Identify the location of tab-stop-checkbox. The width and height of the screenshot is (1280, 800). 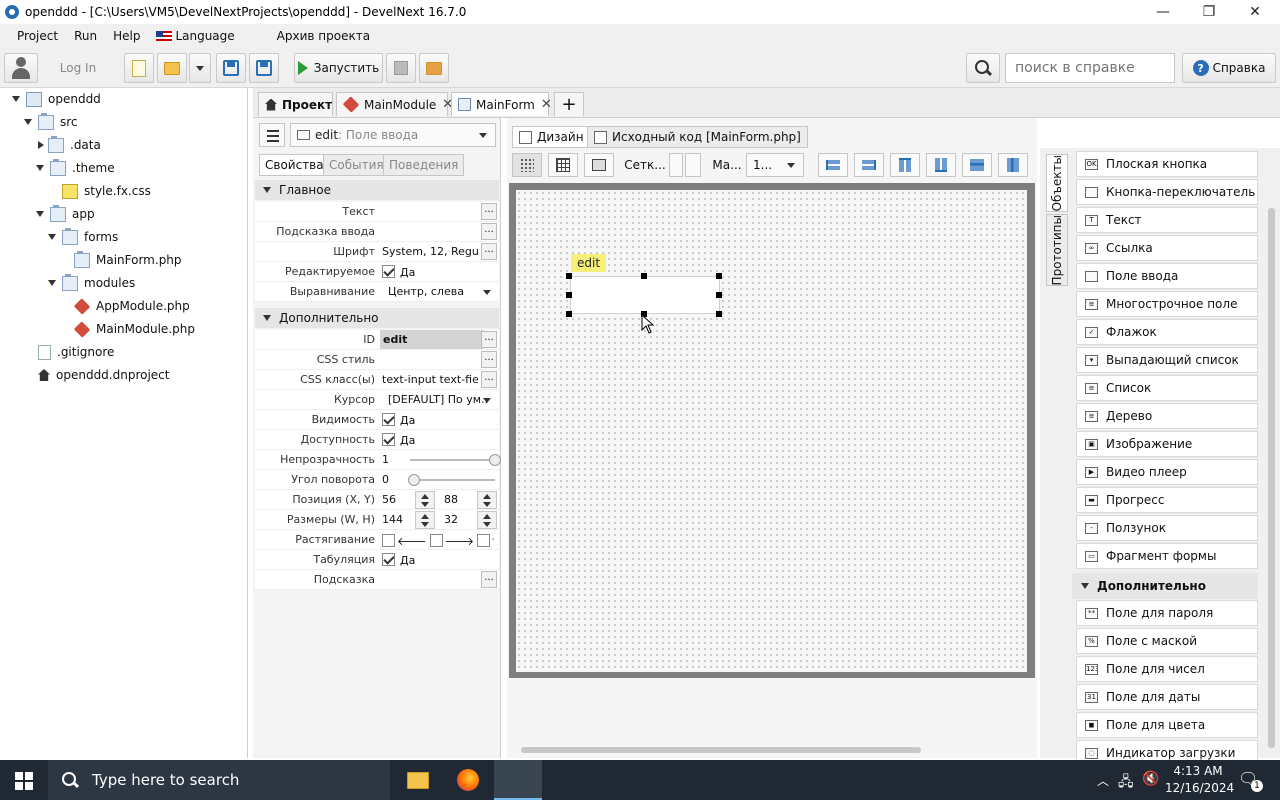
(388, 559).